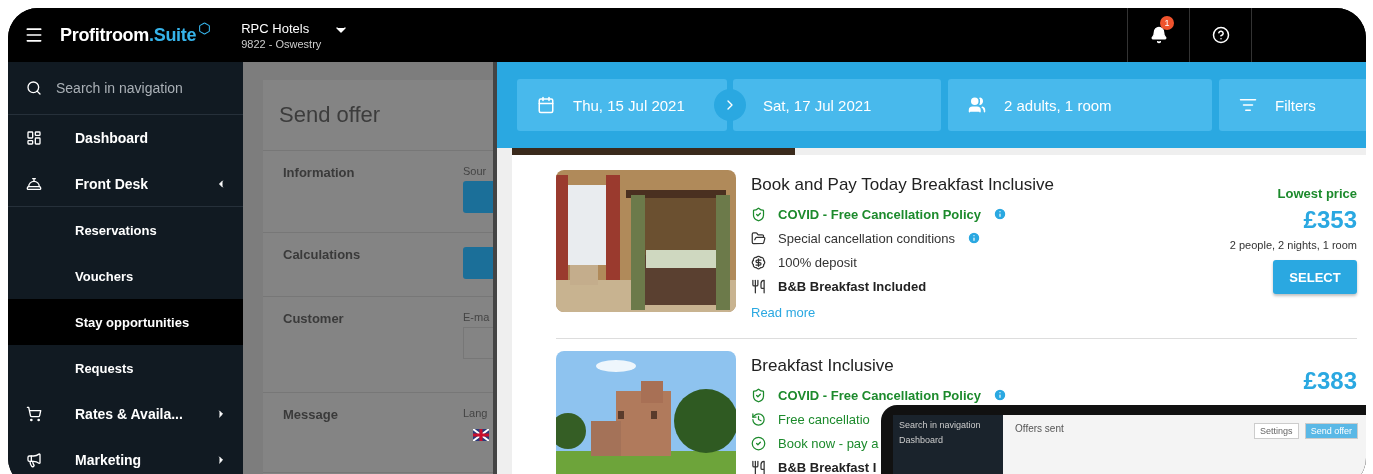 The width and height of the screenshot is (1373, 474). What do you see at coordinates (824, 419) in the screenshot?
I see `offer-feature: Free cancellatio` at bounding box center [824, 419].